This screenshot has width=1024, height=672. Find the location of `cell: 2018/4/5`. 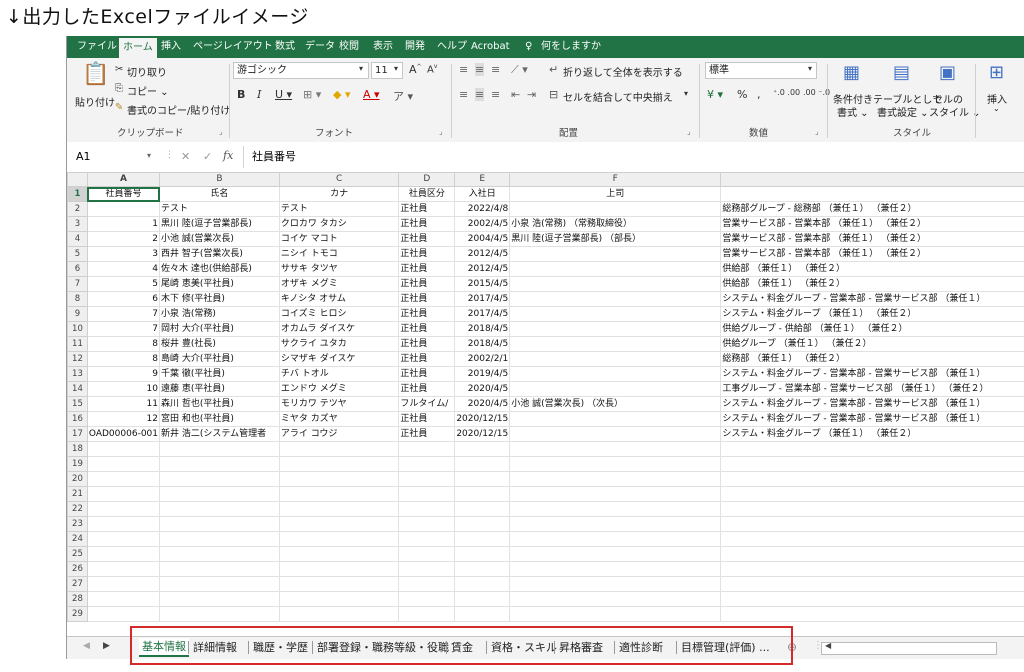

cell: 2018/4/5 is located at coordinates (482, 329).